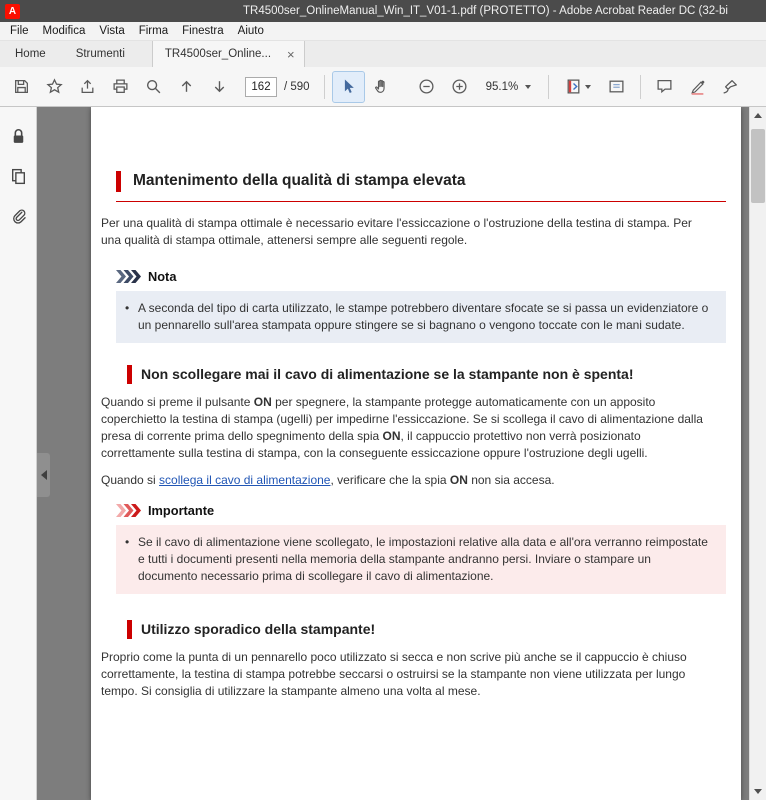  What do you see at coordinates (421, 510) in the screenshot?
I see `important-header: Importante` at bounding box center [421, 510].